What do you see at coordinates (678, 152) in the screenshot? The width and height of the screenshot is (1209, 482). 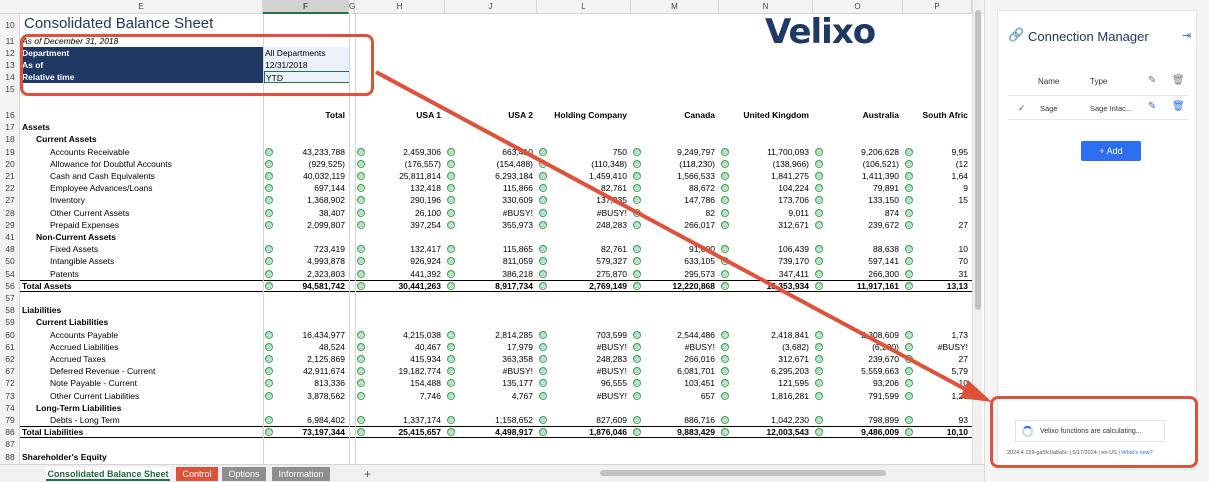 I see `value-cell: 9,249,797` at bounding box center [678, 152].